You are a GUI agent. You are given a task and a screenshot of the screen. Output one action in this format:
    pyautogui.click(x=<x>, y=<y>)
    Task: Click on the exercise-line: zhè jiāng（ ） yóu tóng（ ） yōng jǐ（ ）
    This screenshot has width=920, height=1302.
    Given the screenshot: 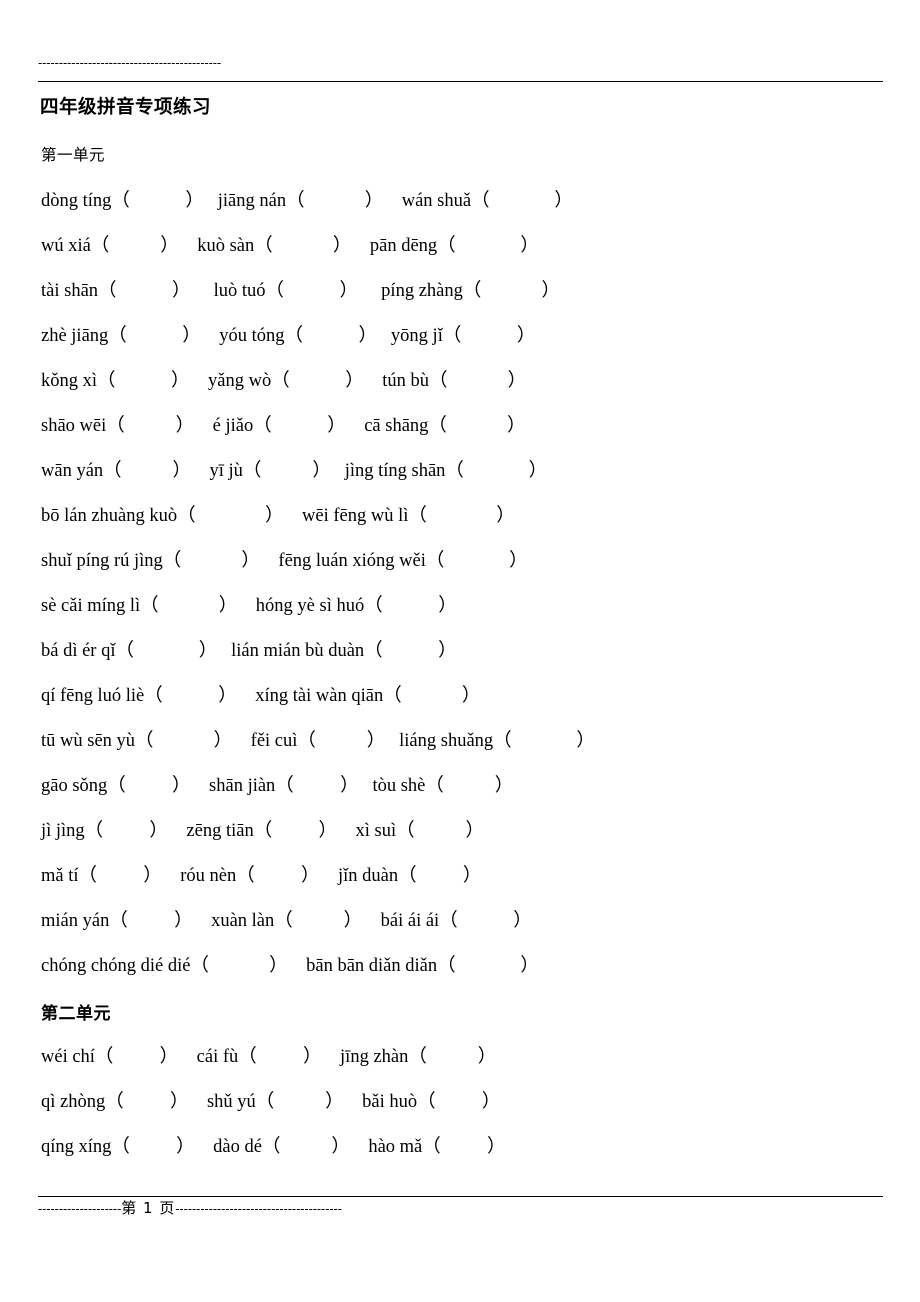 What is the action you would take?
    pyautogui.click(x=288, y=336)
    